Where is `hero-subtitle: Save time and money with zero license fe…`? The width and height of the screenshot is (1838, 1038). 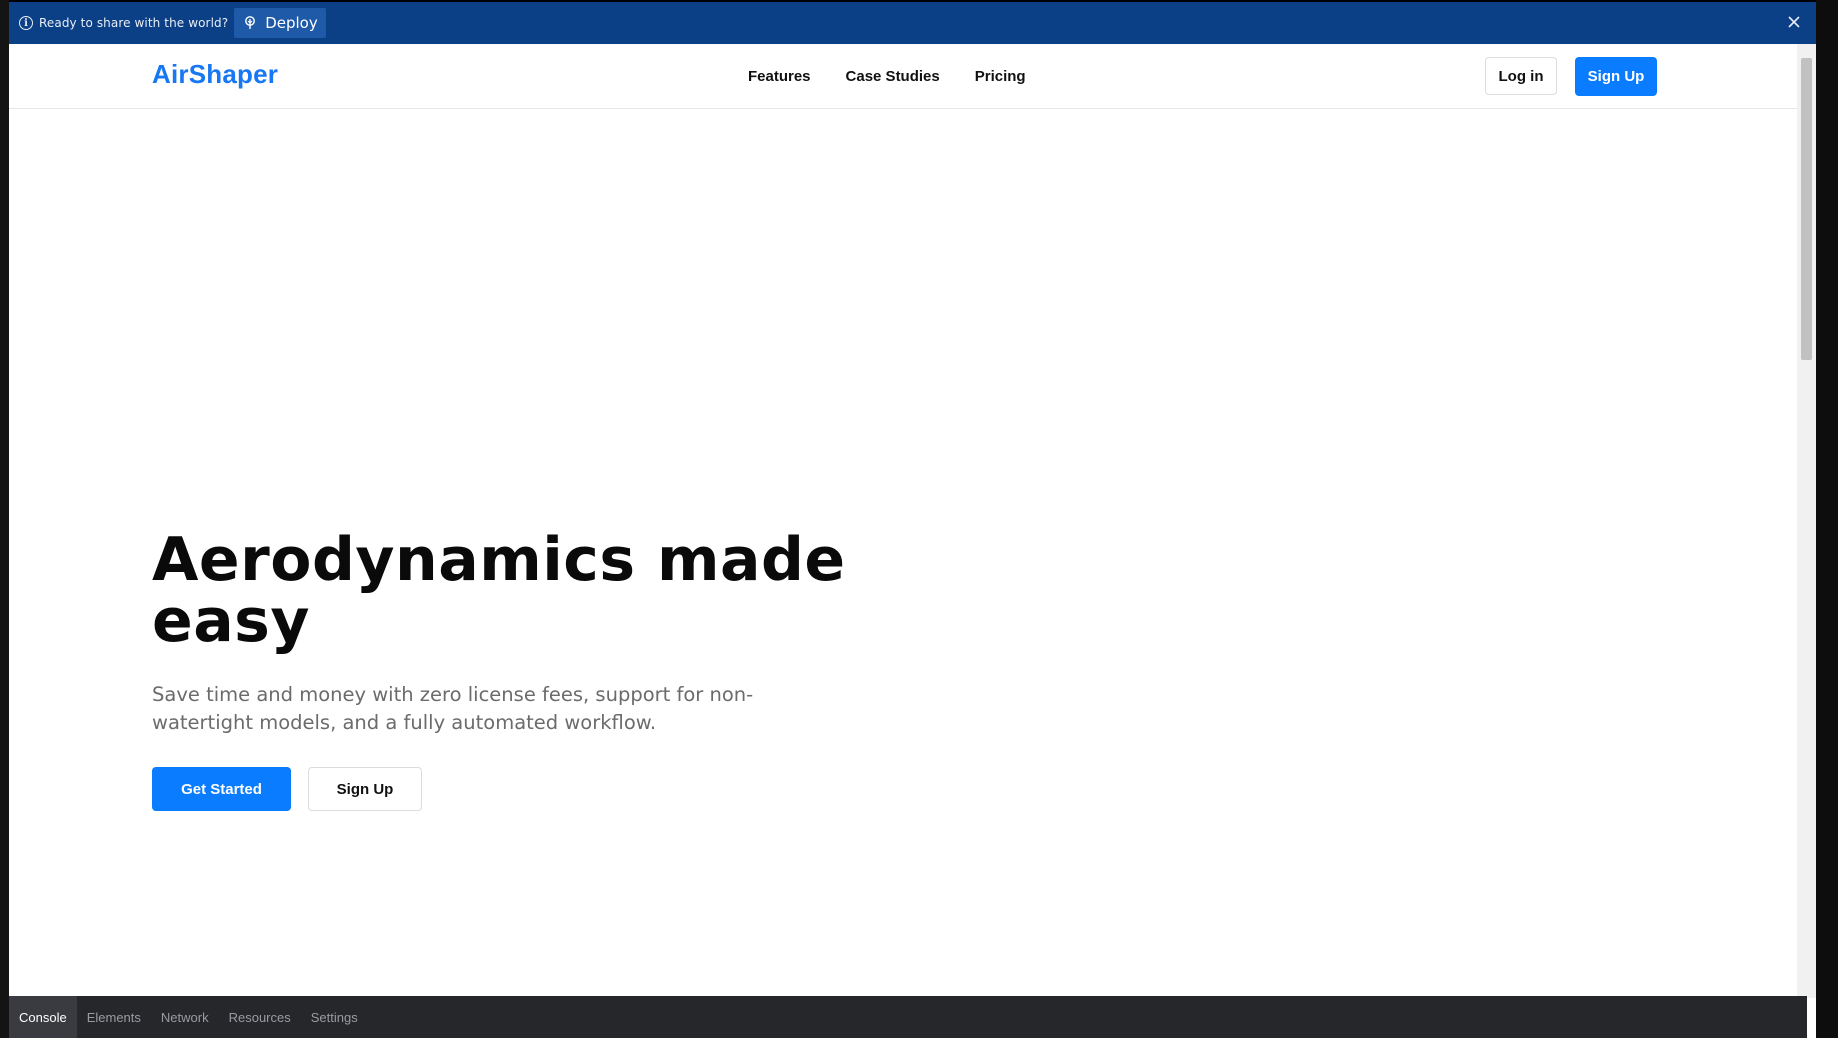 hero-subtitle: Save time and money with zero license fe… is located at coordinates (453, 708).